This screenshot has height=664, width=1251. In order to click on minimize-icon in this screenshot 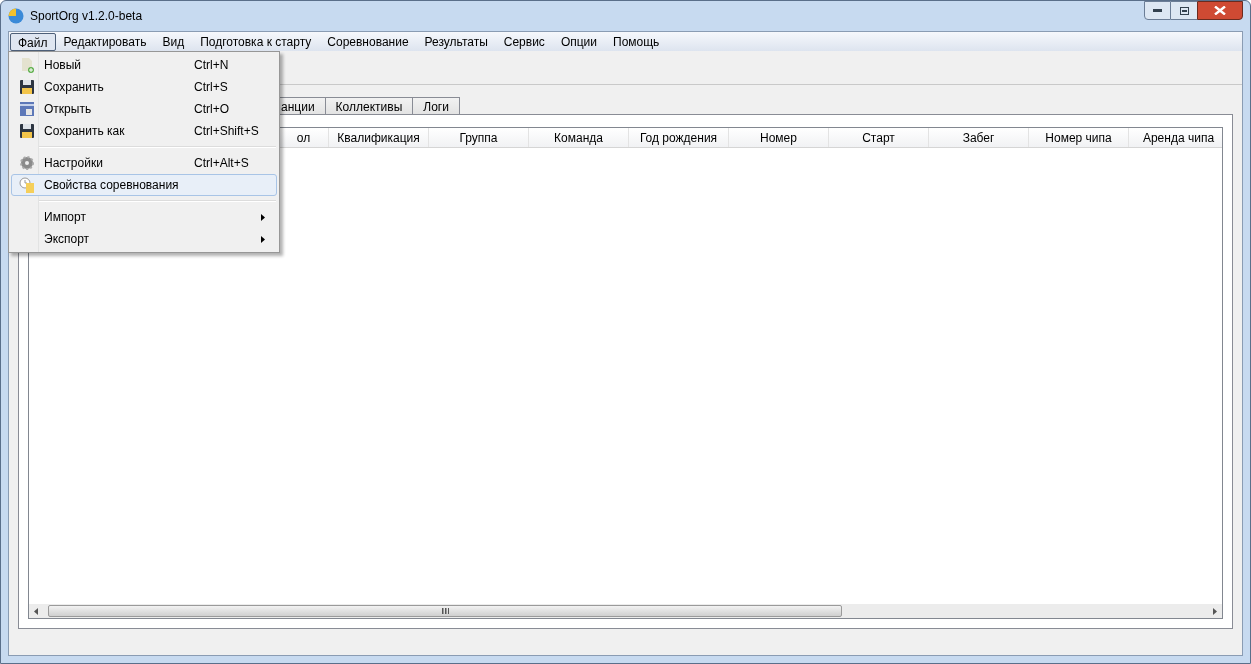, I will do `click(1157, 10)`.